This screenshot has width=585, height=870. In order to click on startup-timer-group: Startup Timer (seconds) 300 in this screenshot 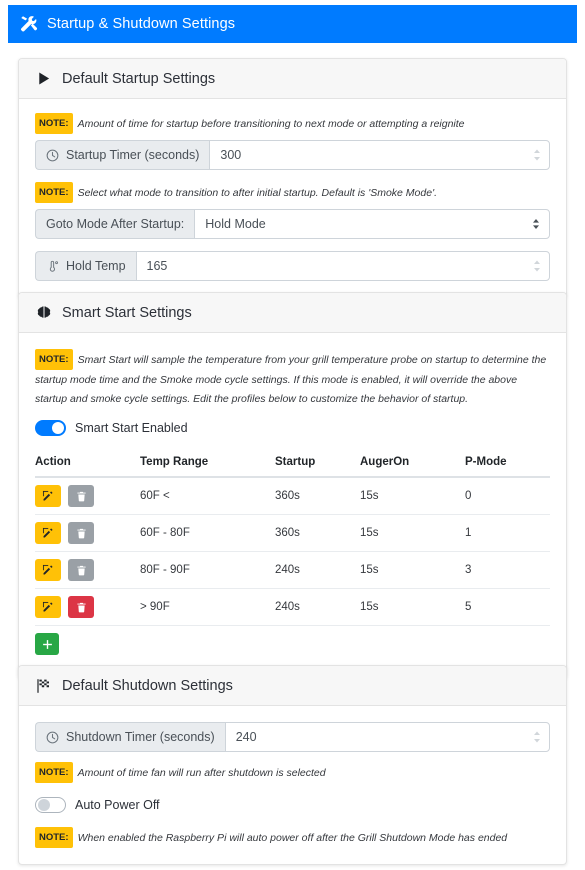, I will do `click(292, 155)`.